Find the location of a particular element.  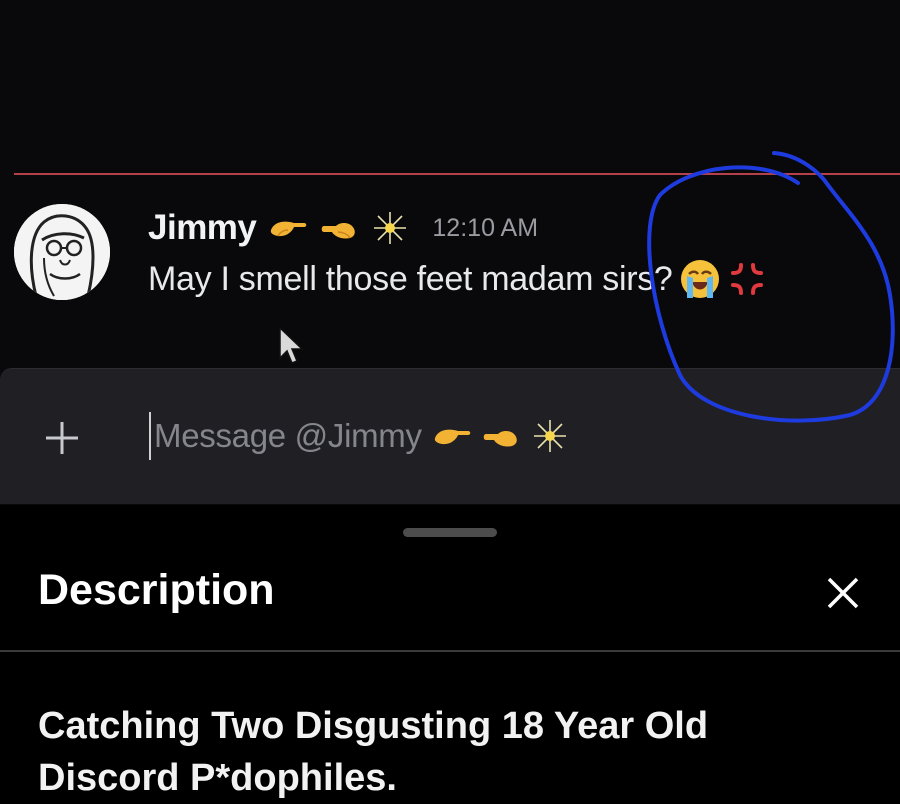

anger-symbol-icon is located at coordinates (746, 279).